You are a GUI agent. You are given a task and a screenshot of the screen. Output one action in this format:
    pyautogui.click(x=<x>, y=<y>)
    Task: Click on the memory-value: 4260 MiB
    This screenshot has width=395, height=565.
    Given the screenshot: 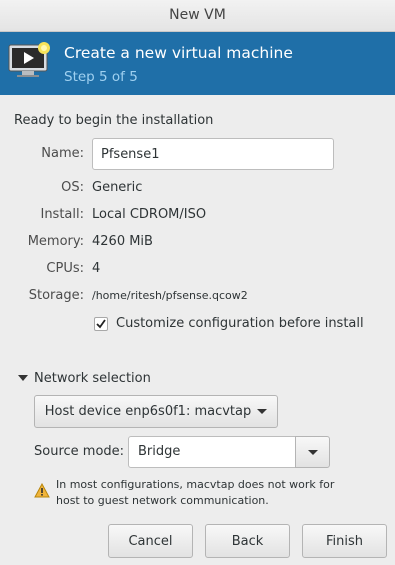 What is the action you would take?
    pyautogui.click(x=122, y=241)
    